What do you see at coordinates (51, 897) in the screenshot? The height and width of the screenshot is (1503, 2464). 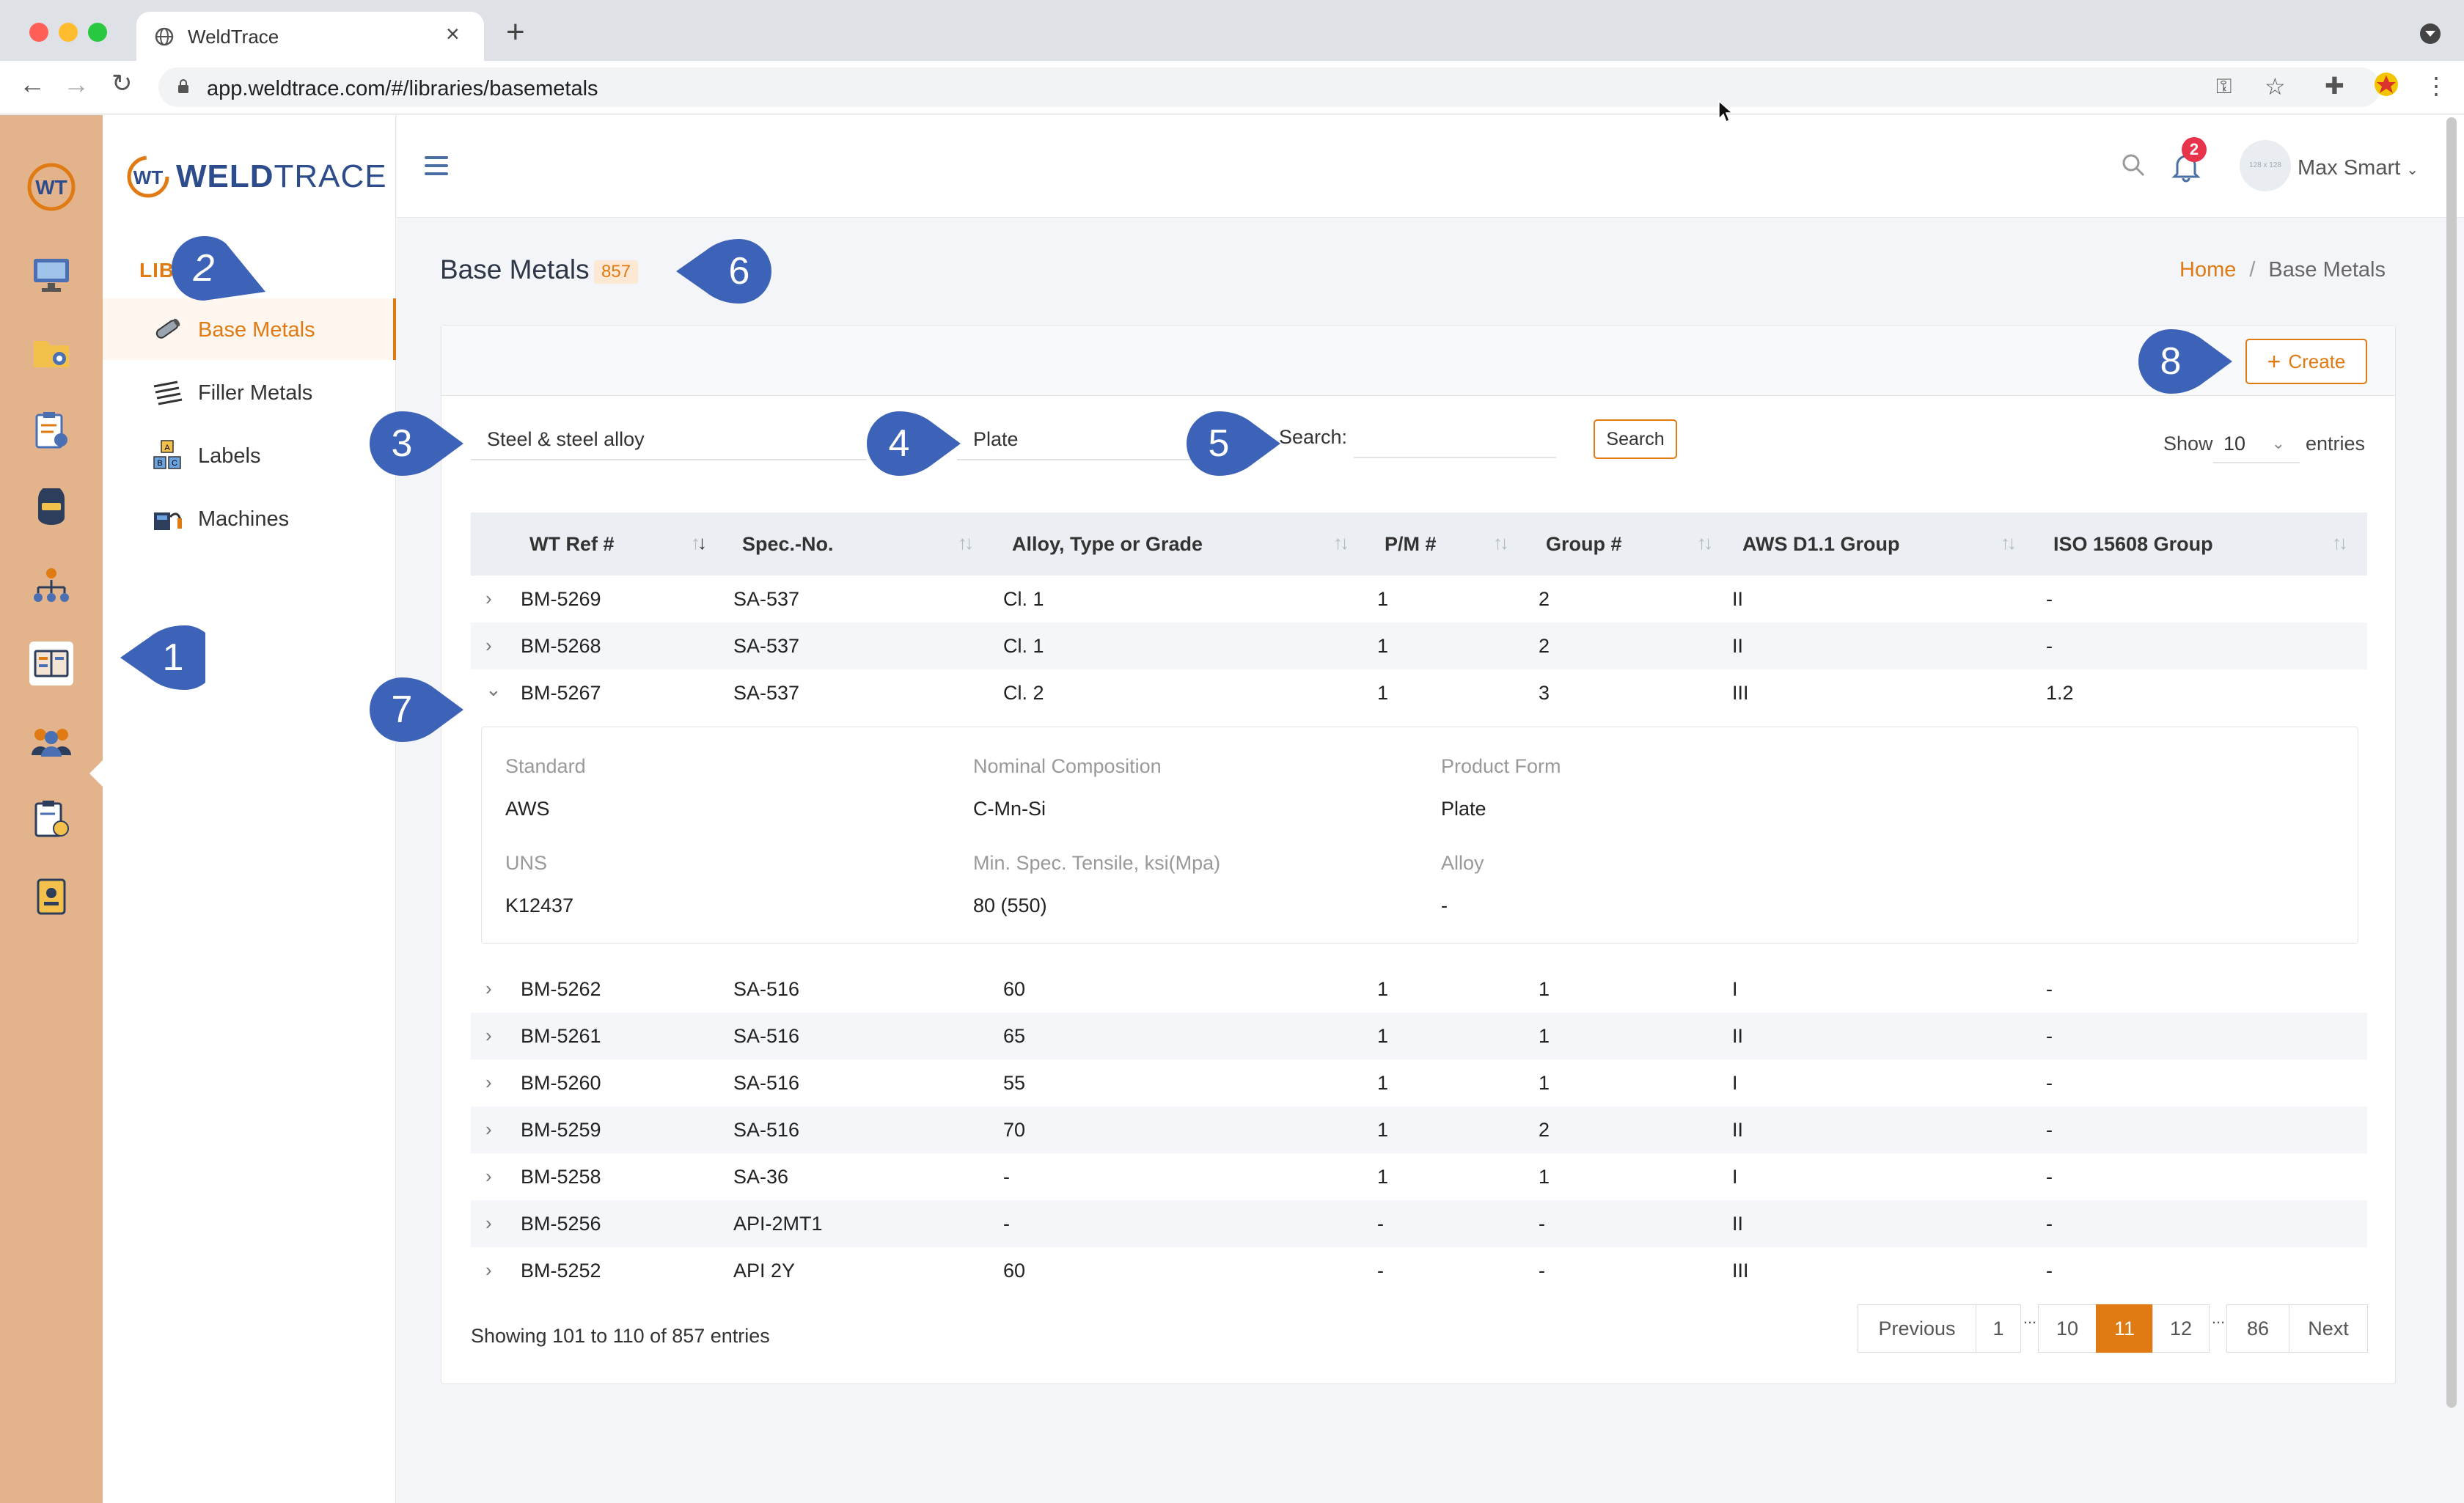 I see `id-badge-icon` at bounding box center [51, 897].